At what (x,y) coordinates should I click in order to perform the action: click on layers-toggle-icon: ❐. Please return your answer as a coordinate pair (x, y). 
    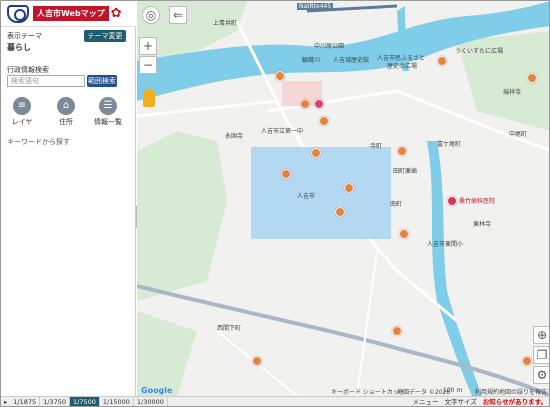
    Looking at the image, I should click on (541, 355).